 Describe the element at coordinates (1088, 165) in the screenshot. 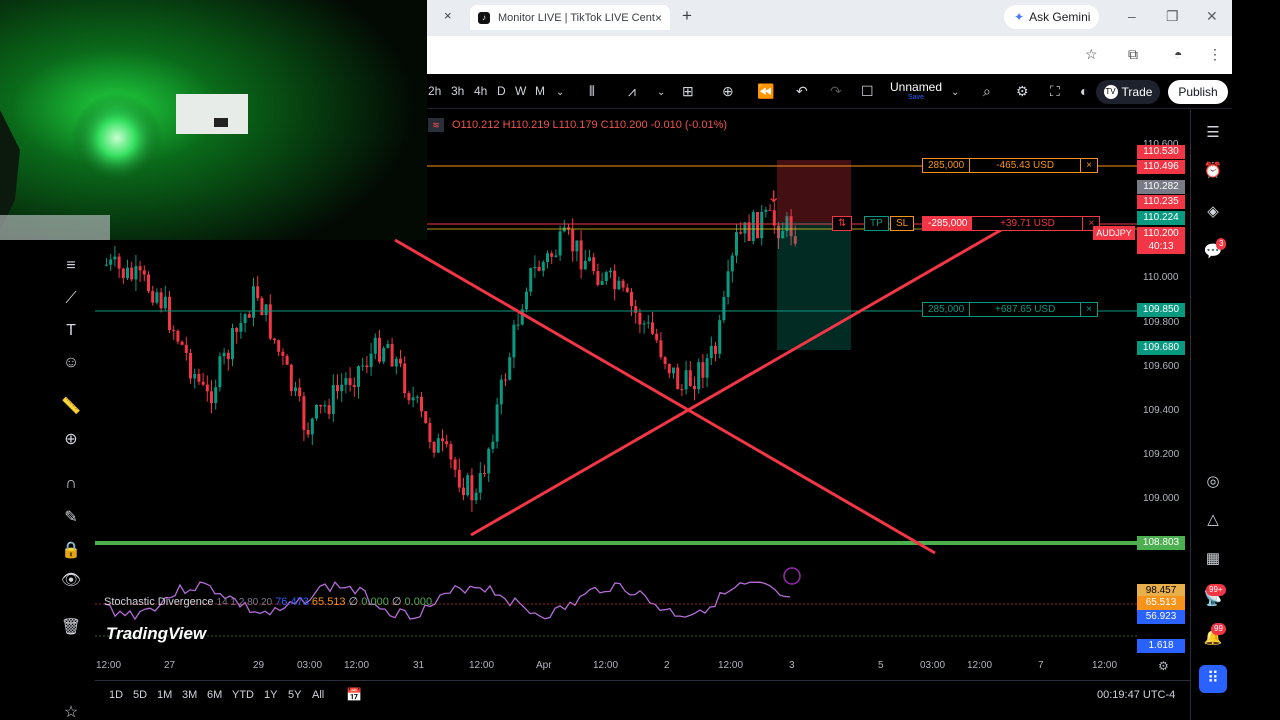

I see `sl-close-icon: ×` at that location.